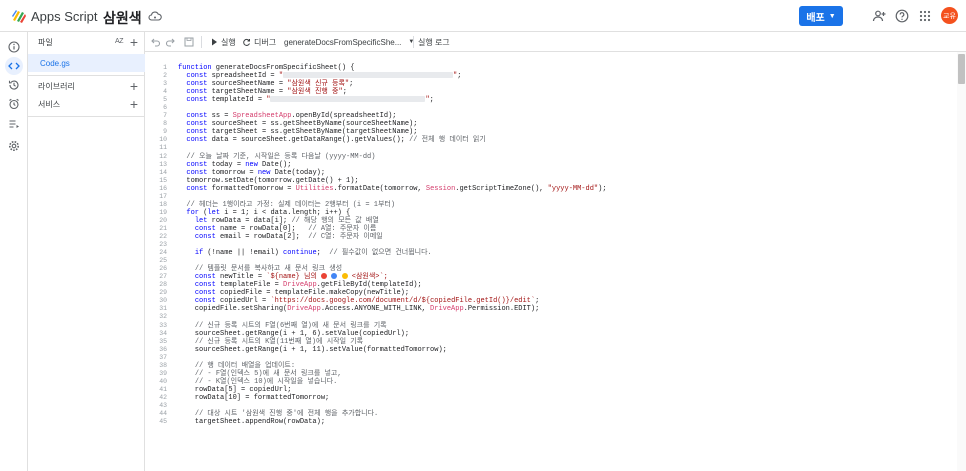 The height and width of the screenshot is (471, 966). Describe the element at coordinates (392, 165) in the screenshot. I see `code-line: const today = new Date();` at that location.